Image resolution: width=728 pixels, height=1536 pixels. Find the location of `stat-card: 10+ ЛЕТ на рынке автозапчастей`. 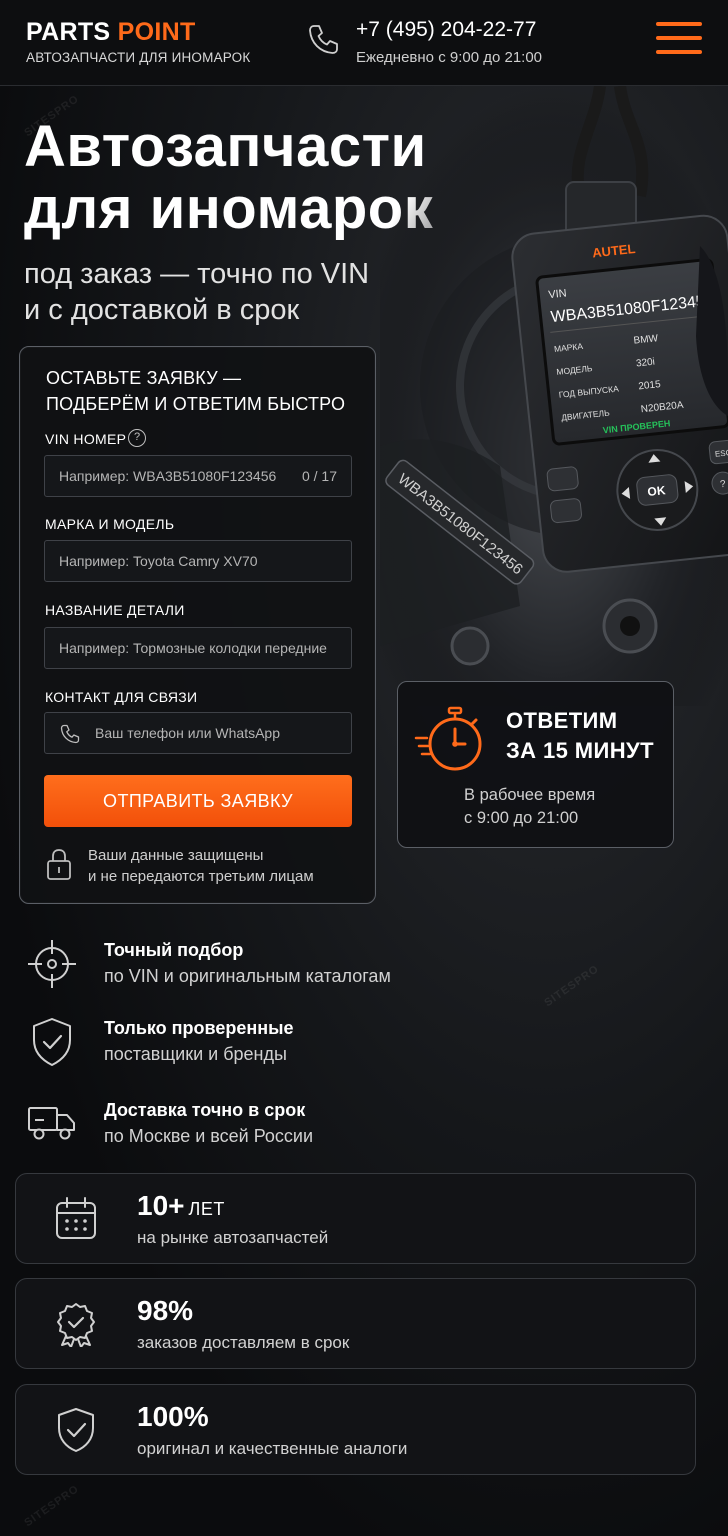

stat-card: 10+ ЛЕТ на рынке автозапчастей is located at coordinates (355, 1218).